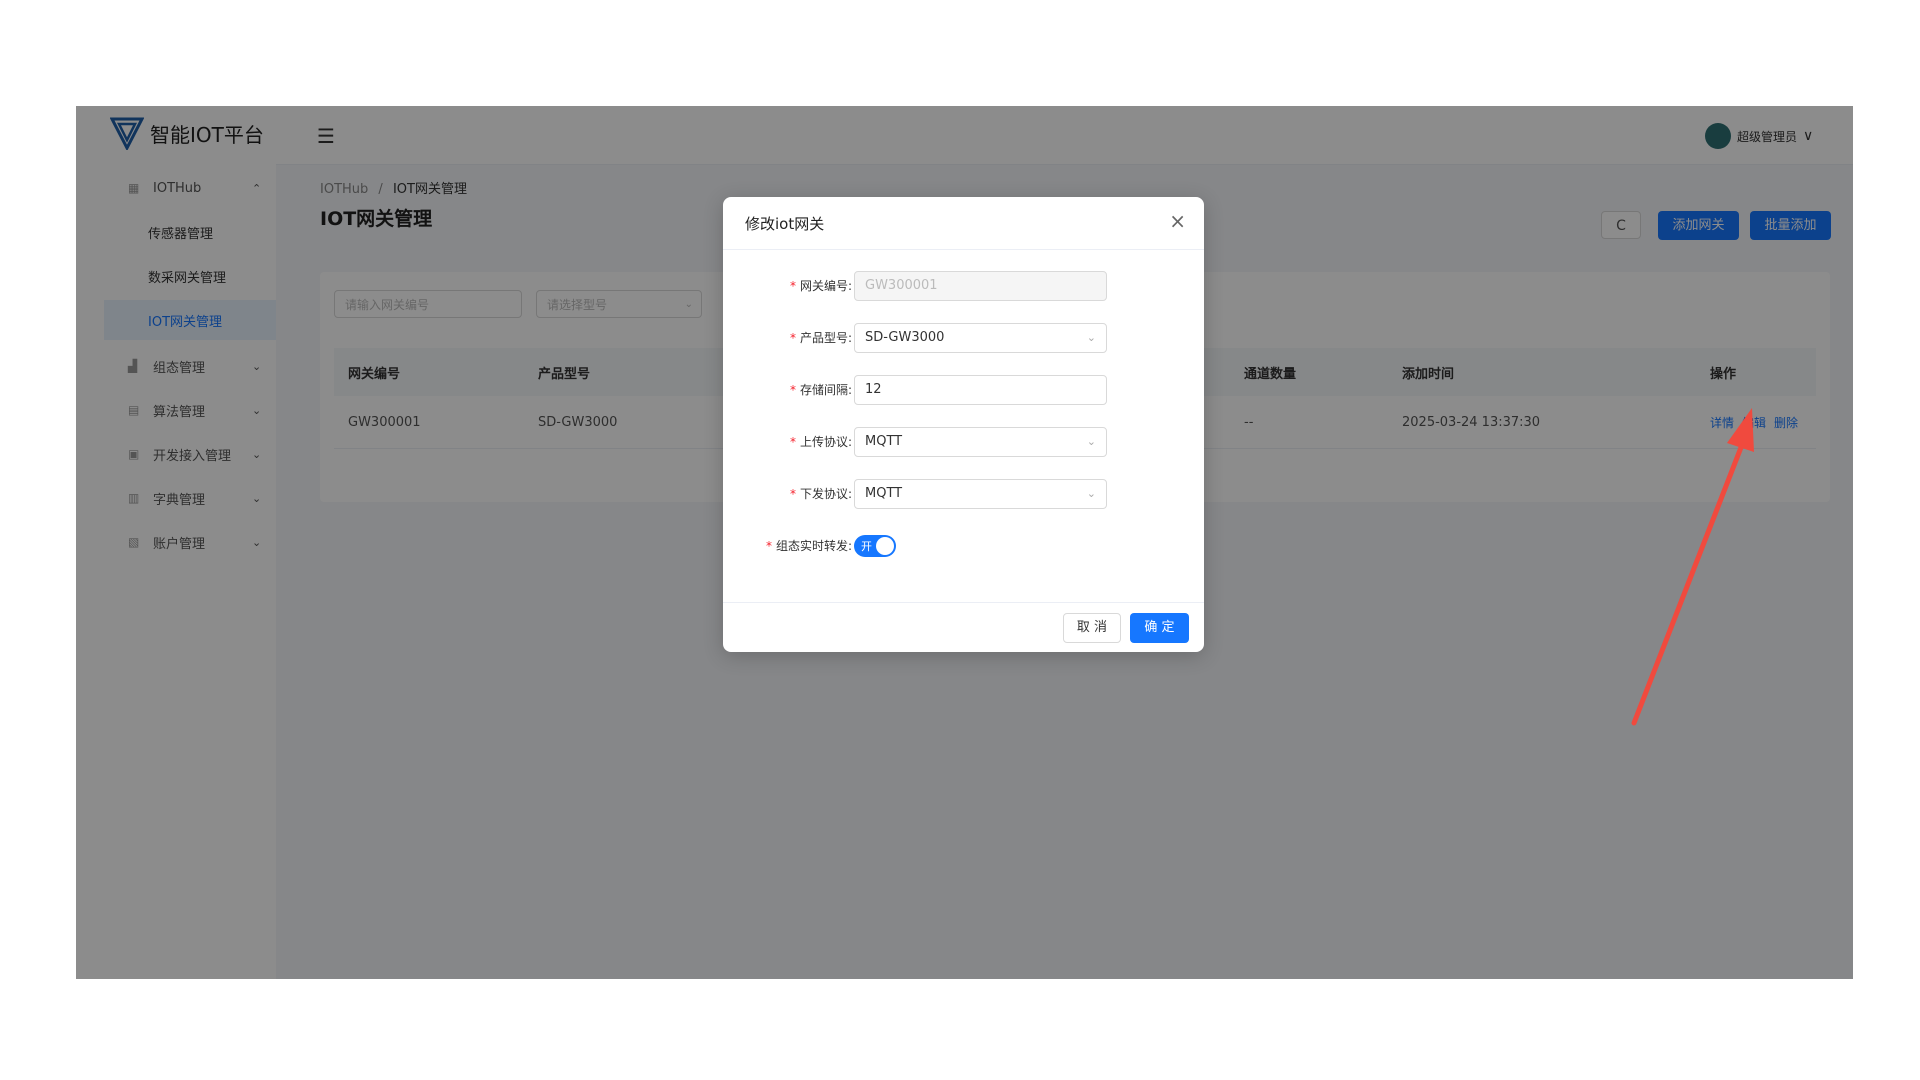 This screenshot has height=1080, width=1920. What do you see at coordinates (1092, 628) in the screenshot?
I see `cancel-button: 取 消` at bounding box center [1092, 628].